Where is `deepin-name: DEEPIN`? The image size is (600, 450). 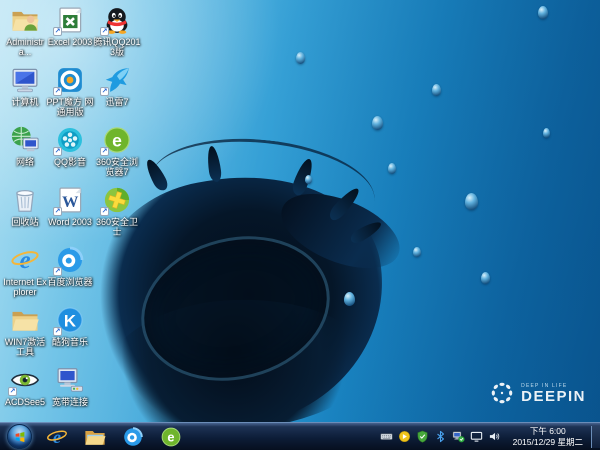 deepin-name: DEEPIN is located at coordinates (553, 396).